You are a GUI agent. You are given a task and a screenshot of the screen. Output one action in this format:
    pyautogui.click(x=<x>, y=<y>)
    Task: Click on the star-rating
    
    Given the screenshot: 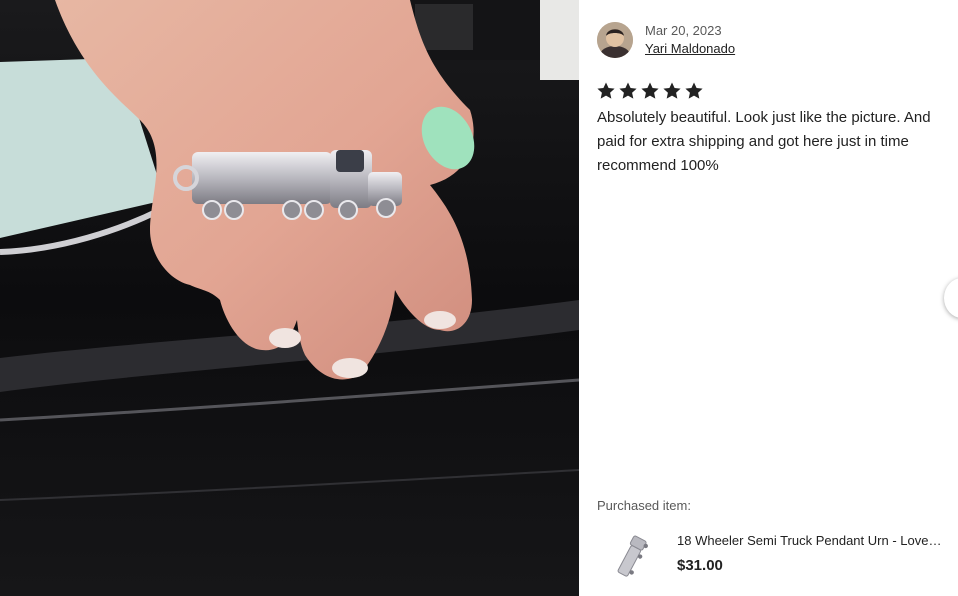 What is the action you would take?
    pyautogui.click(x=650, y=91)
    